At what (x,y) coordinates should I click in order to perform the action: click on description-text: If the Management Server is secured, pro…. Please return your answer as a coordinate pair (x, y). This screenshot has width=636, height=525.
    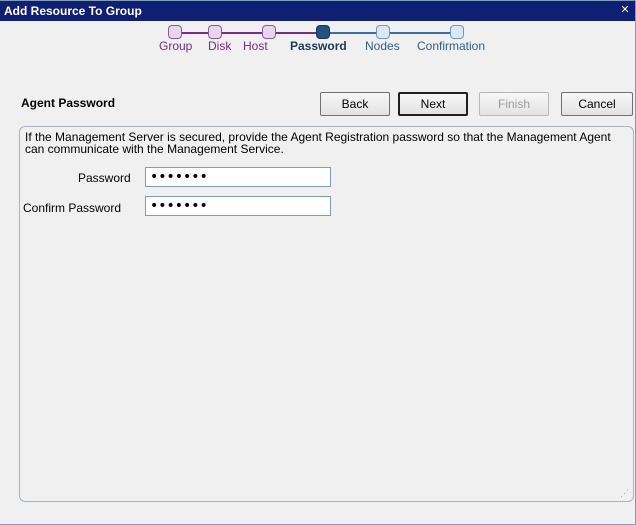
    Looking at the image, I should click on (318, 143).